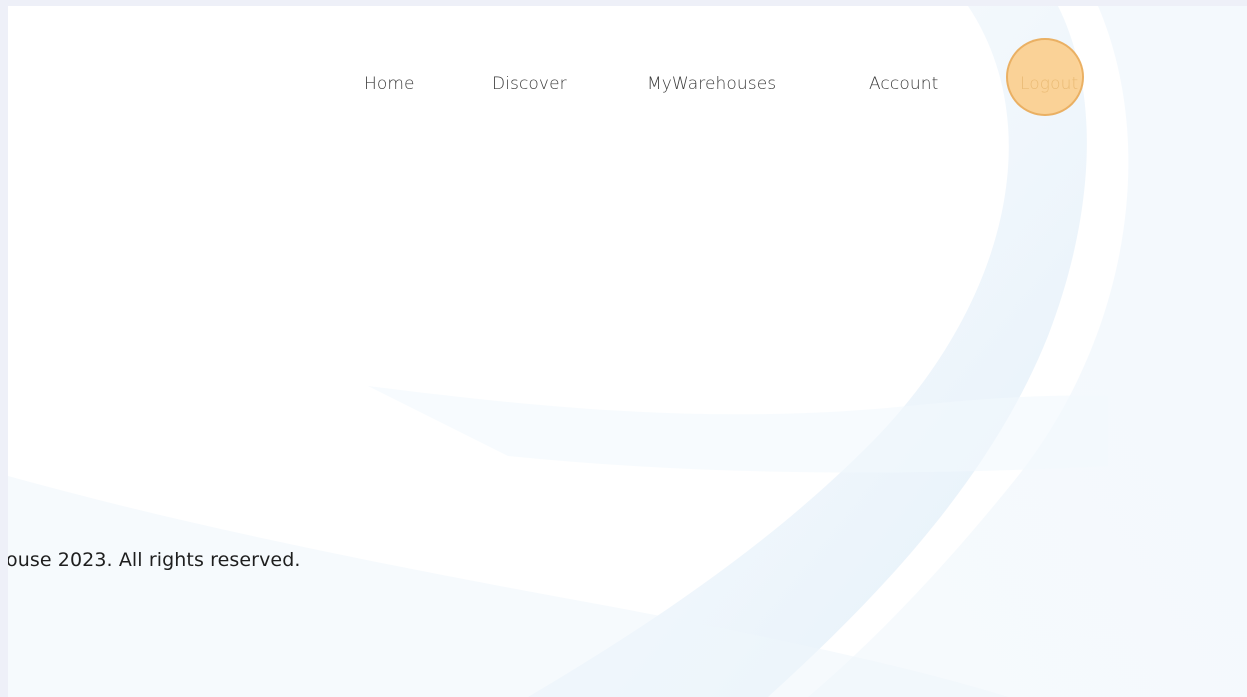 The image size is (1247, 697). I want to click on nav-home-link: Home, so click(389, 84).